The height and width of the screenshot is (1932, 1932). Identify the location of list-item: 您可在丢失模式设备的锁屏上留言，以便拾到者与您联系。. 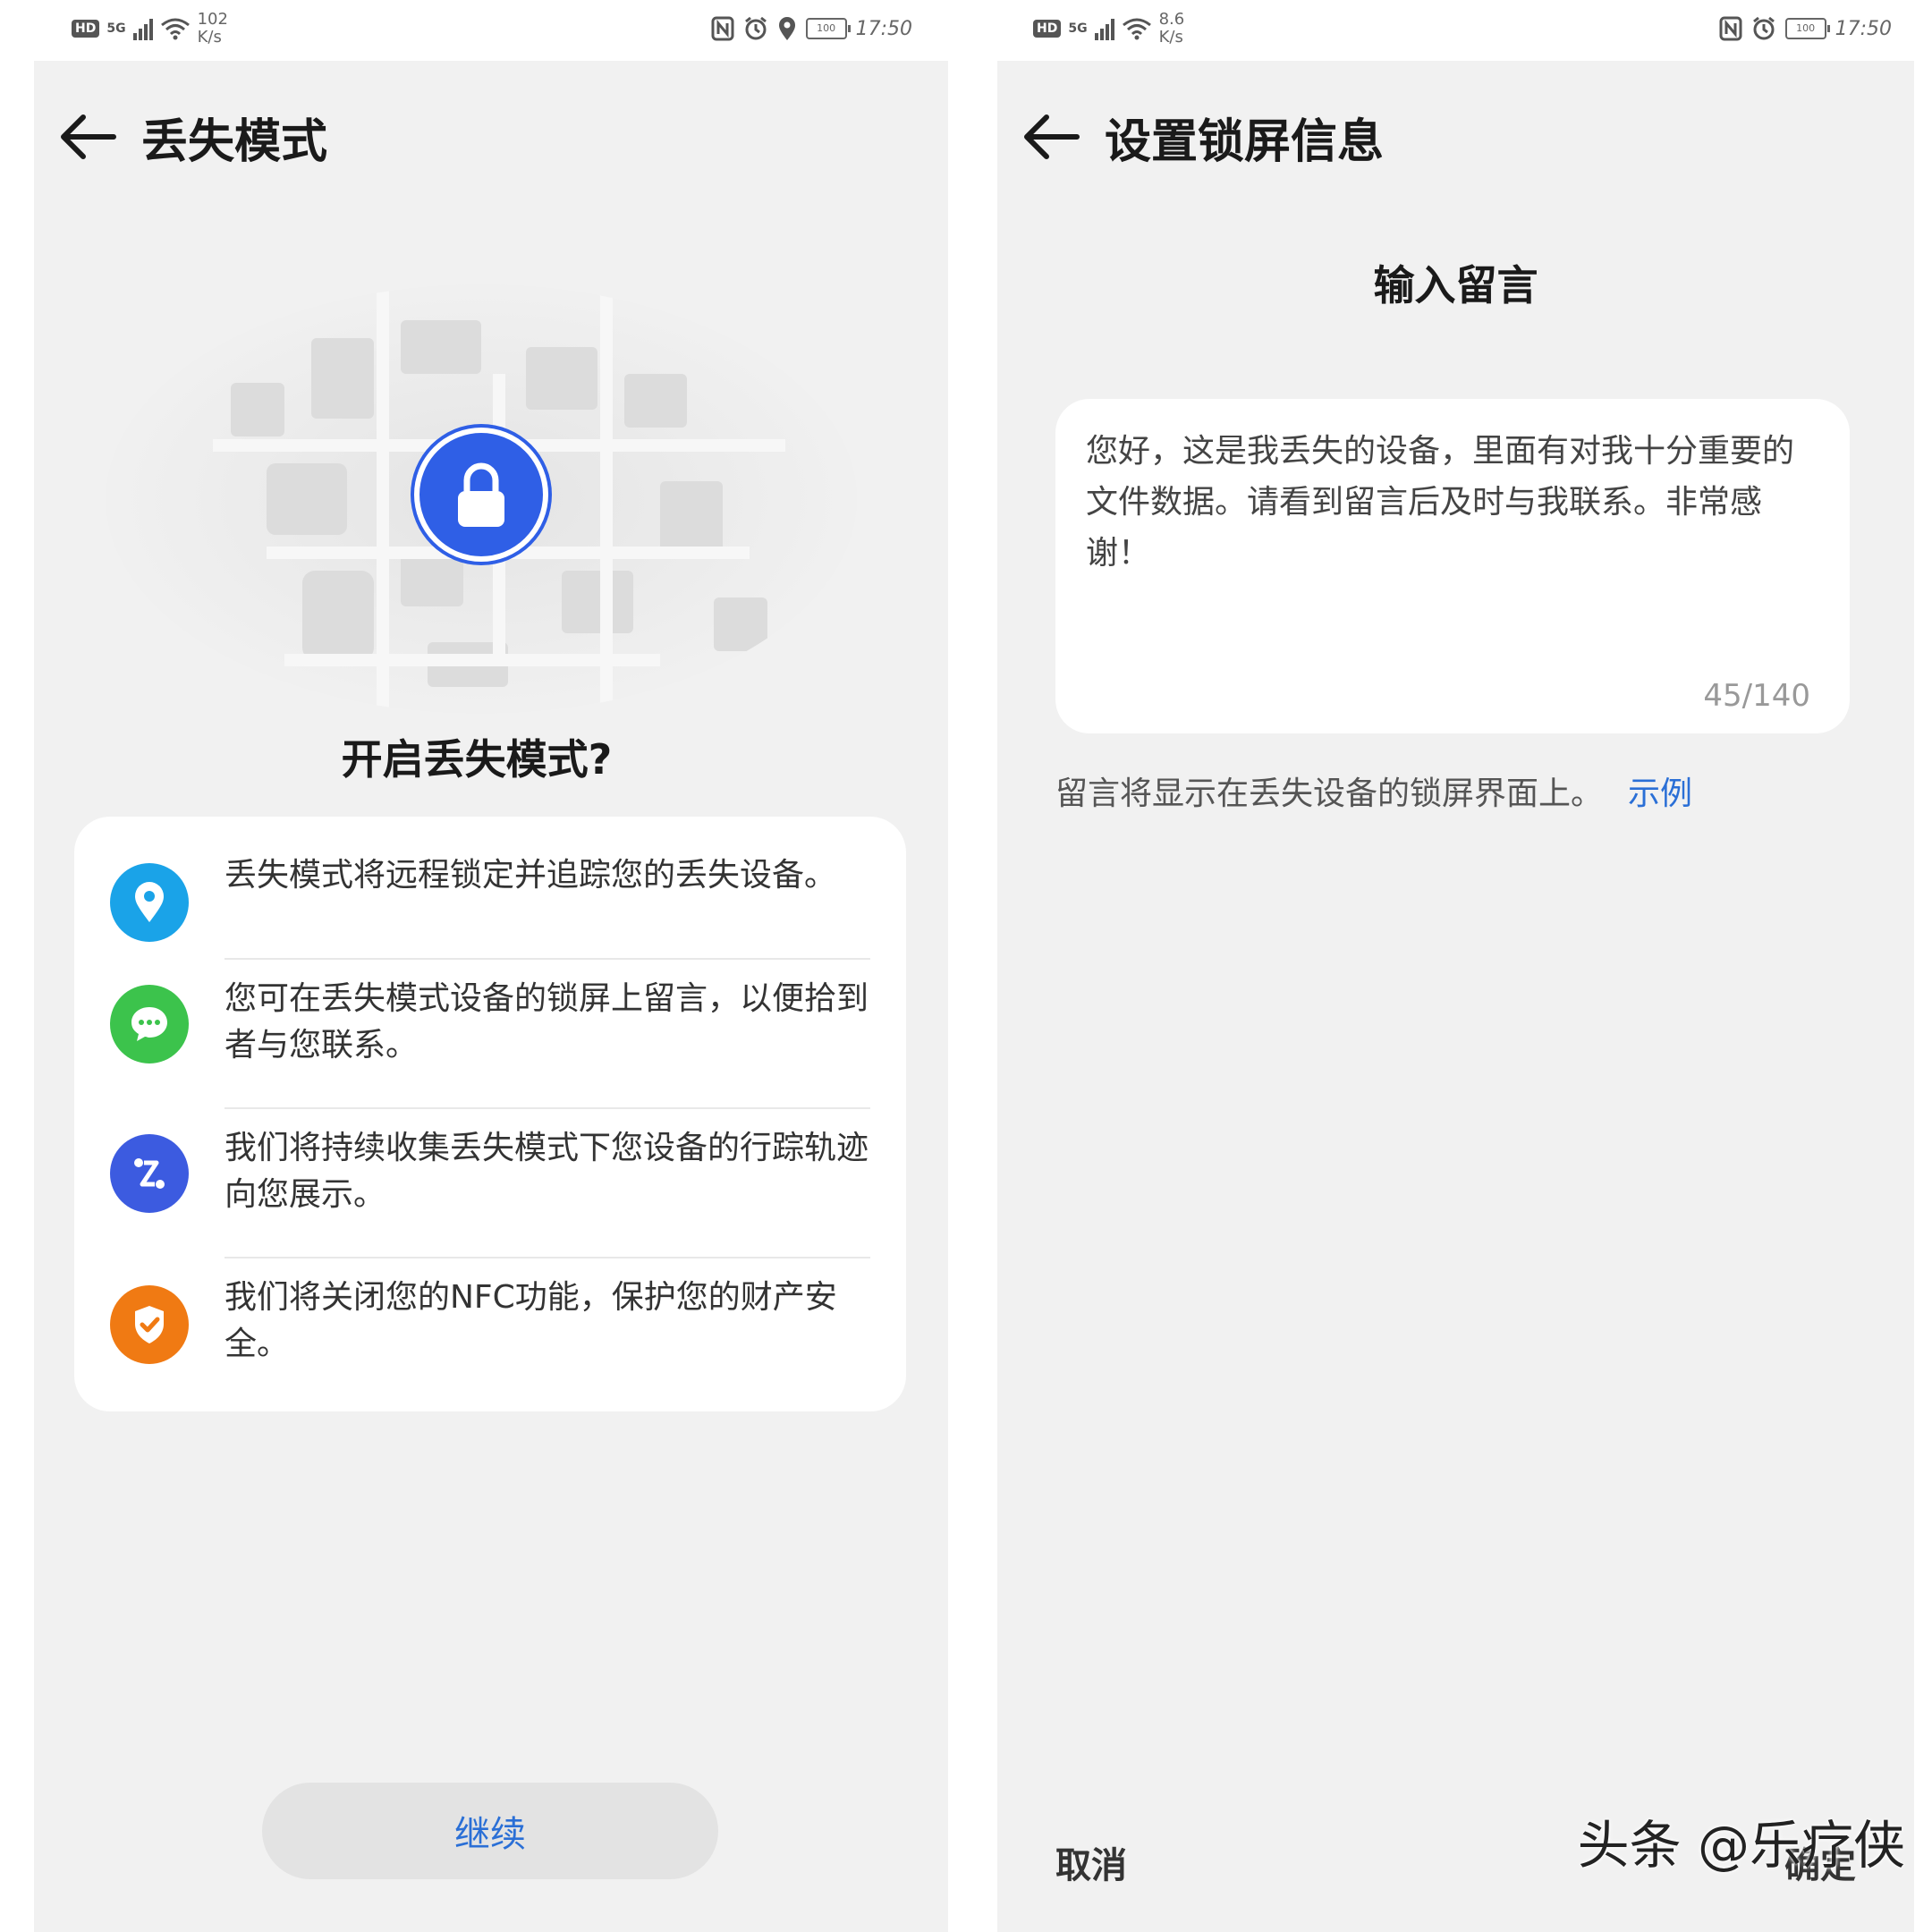
(490, 1022).